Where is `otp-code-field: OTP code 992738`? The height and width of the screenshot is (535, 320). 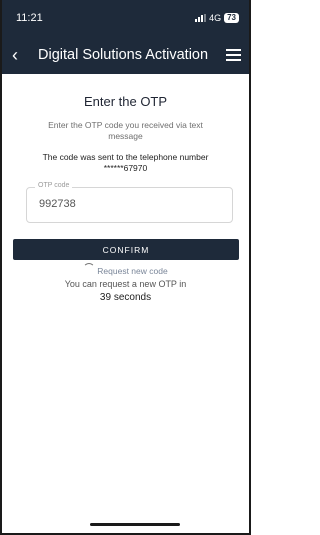
otp-code-field: OTP code 992738 is located at coordinates (129, 202).